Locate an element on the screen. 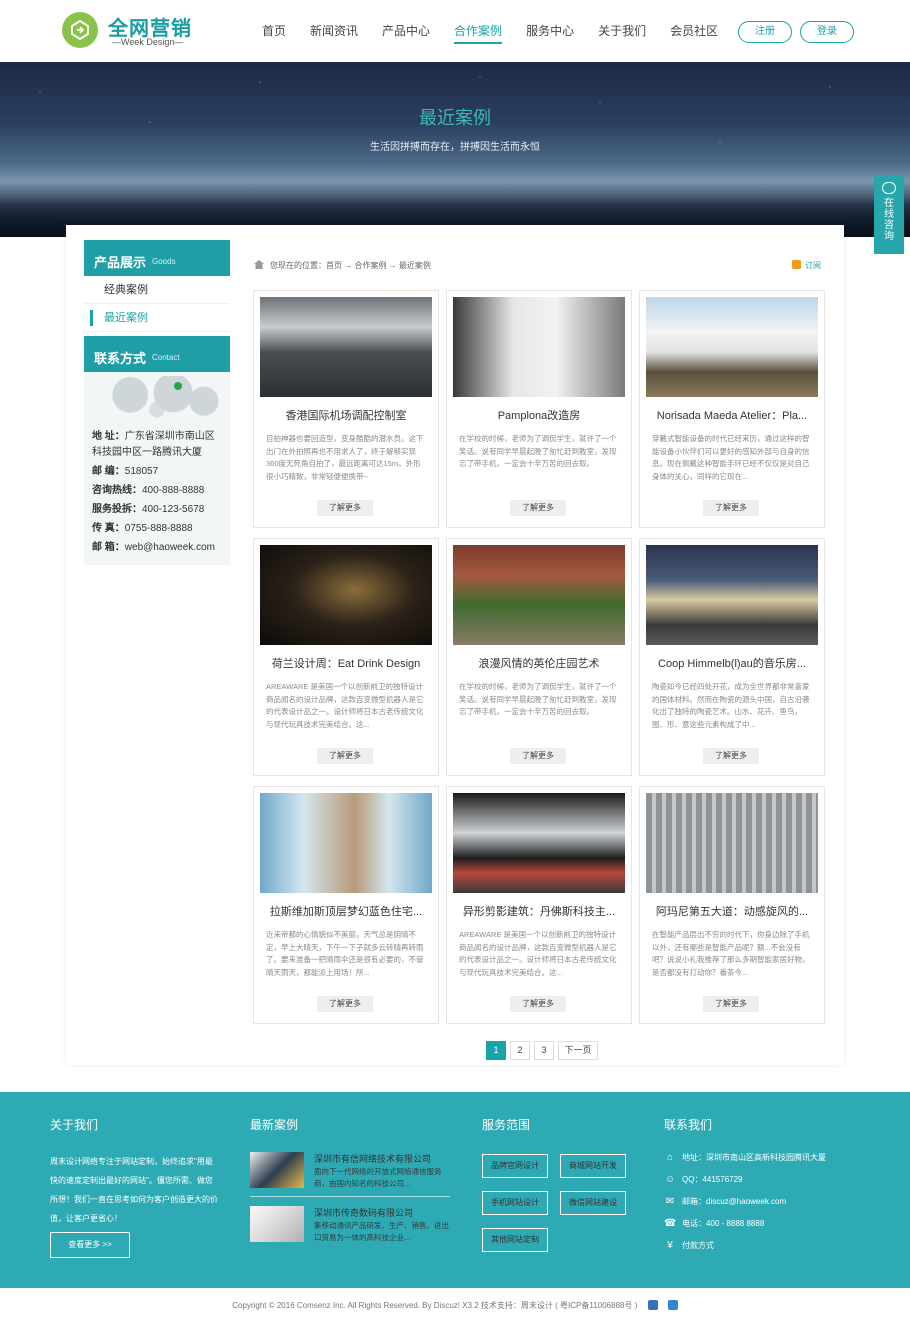 This screenshot has height=1336, width=910. consult-label: 在线咨询 is located at coordinates (889, 220).